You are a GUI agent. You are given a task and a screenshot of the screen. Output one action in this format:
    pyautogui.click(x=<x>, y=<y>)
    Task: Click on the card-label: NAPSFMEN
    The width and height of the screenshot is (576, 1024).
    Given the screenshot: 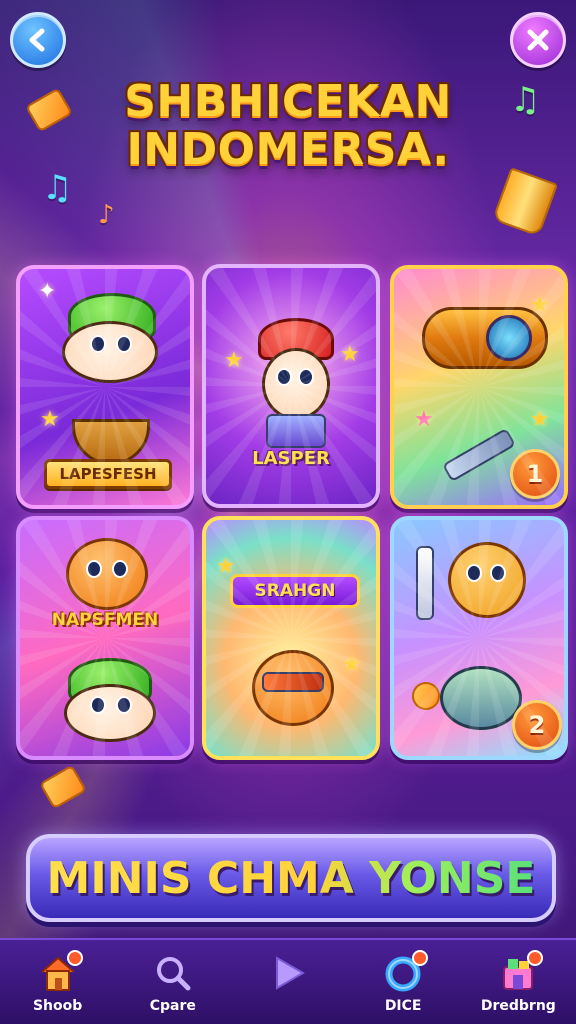 What is the action you would take?
    pyautogui.click(x=105, y=620)
    